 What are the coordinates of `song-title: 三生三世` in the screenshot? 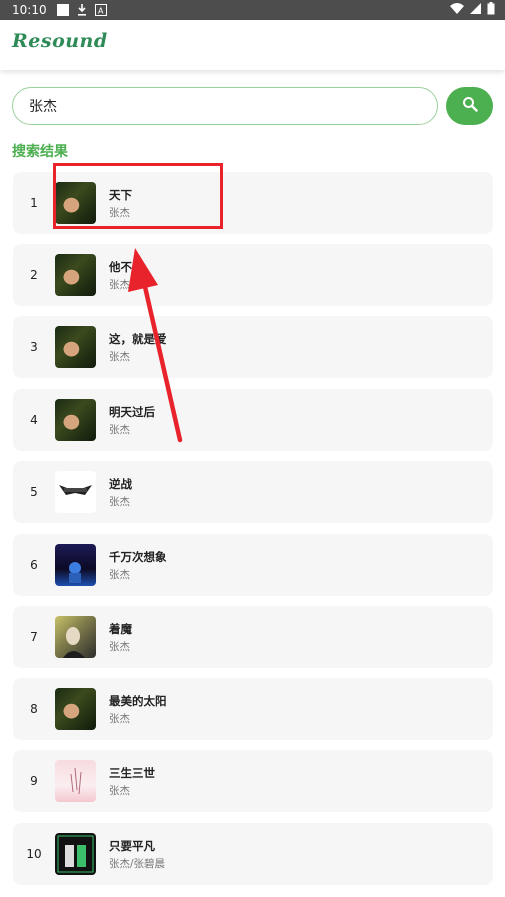 It's located at (132, 773).